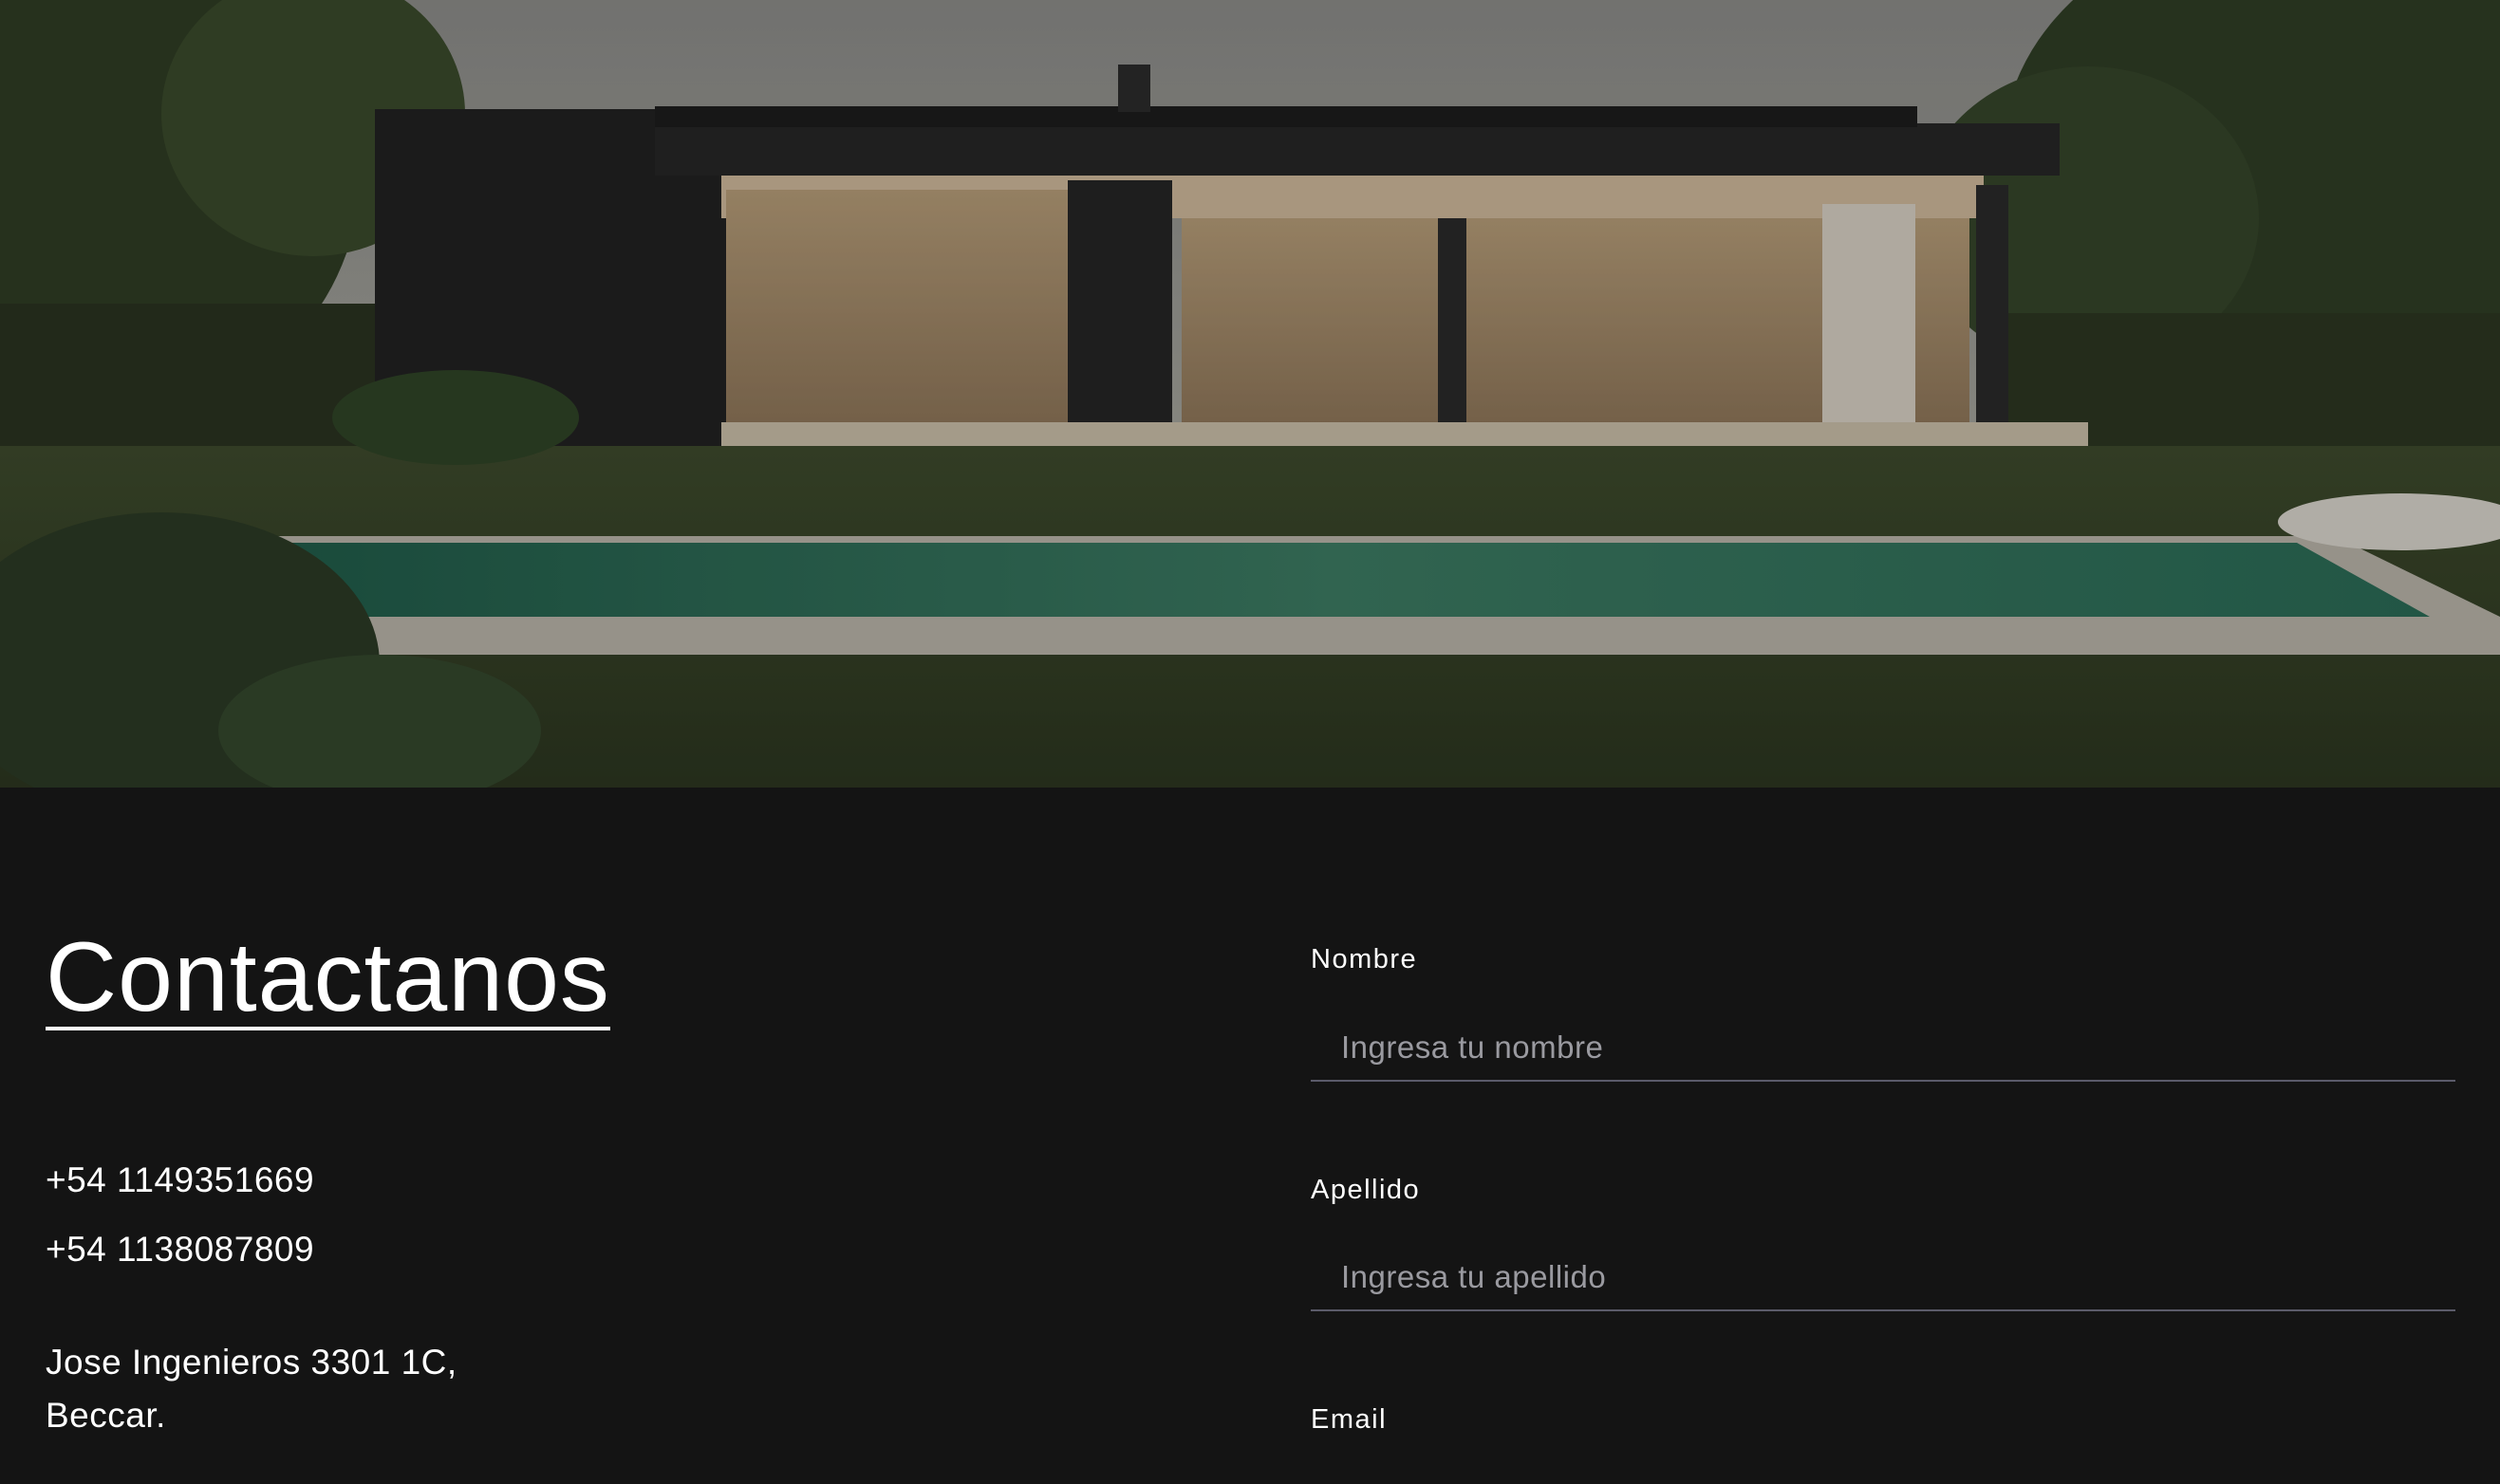 The width and height of the screenshot is (2500, 1484). I want to click on apellido-label: Apellido, so click(1366, 1190).